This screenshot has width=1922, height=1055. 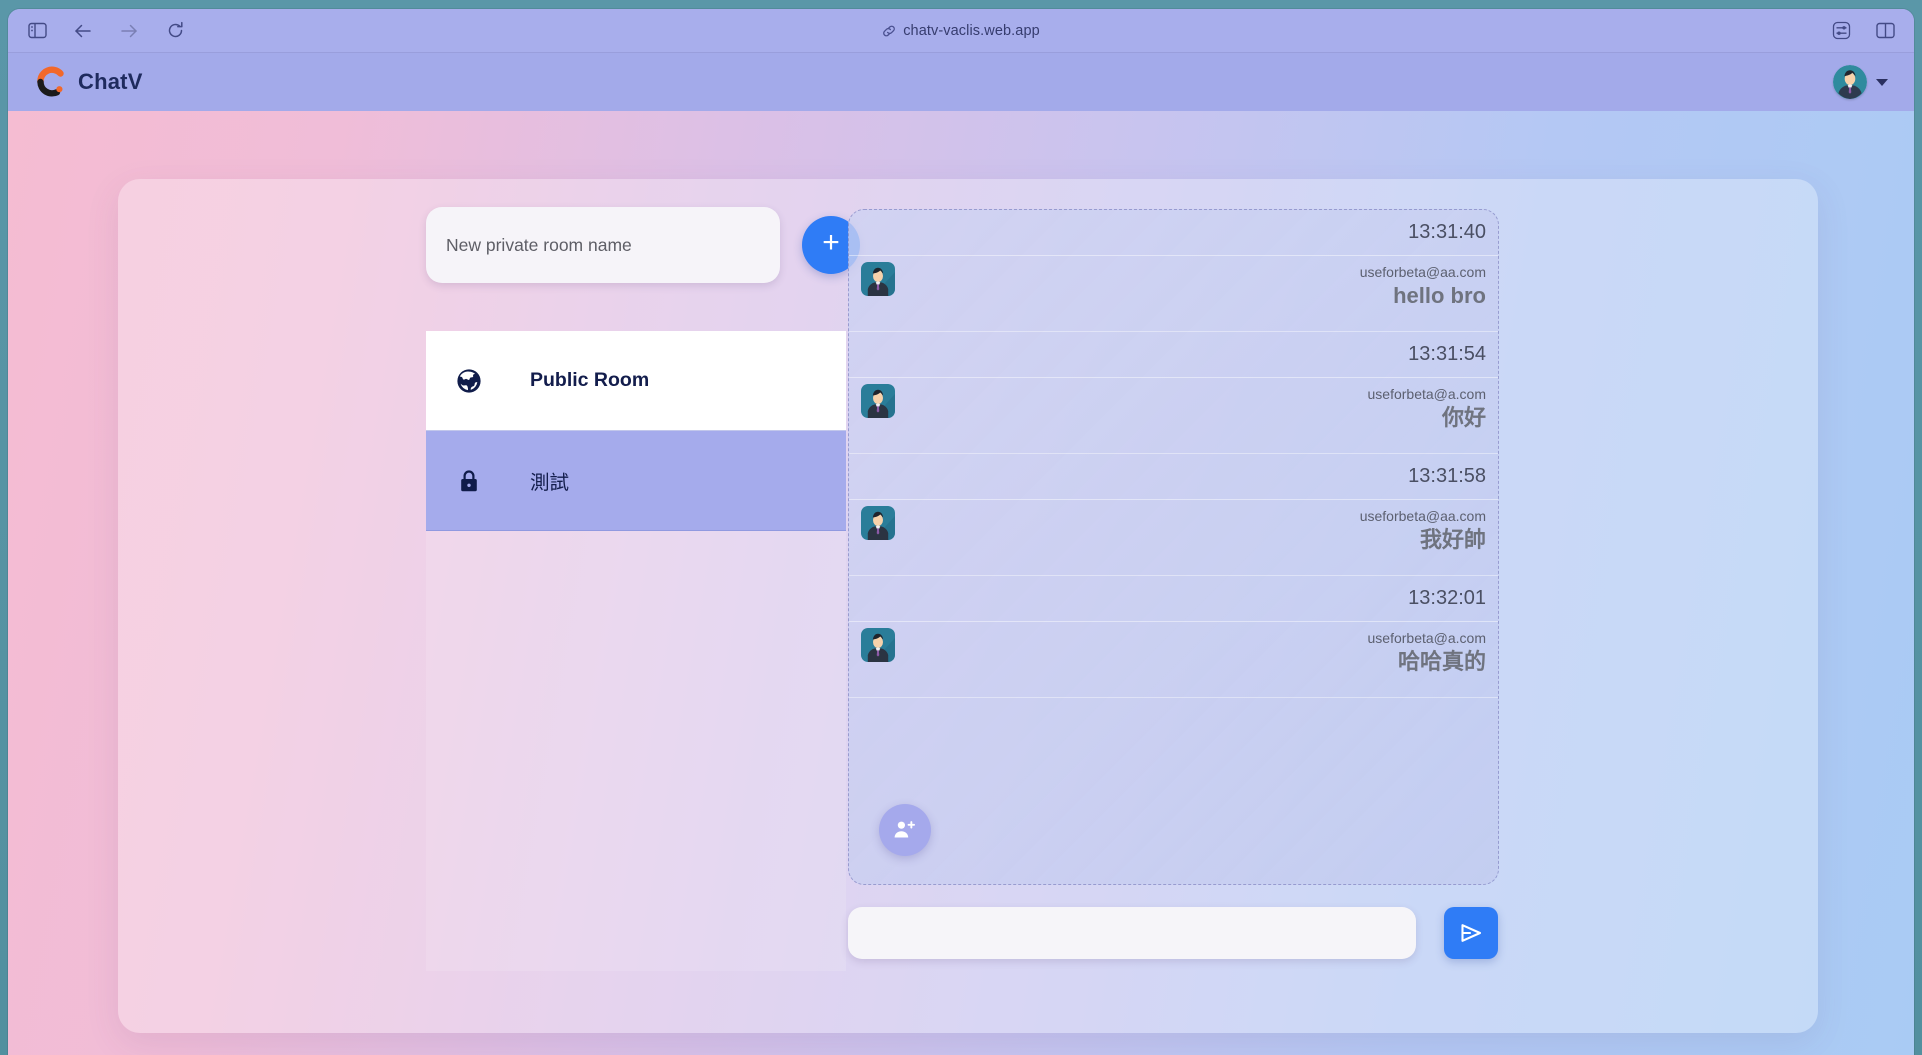 I want to click on brand-logo-link: ChatV, so click(x=89, y=82).